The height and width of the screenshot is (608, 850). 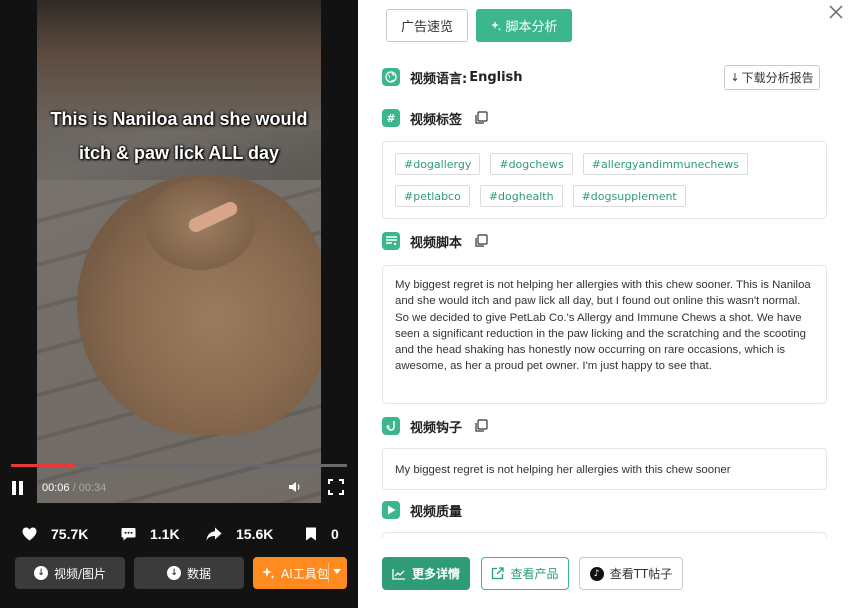 I want to click on heart-icon, so click(x=29, y=534).